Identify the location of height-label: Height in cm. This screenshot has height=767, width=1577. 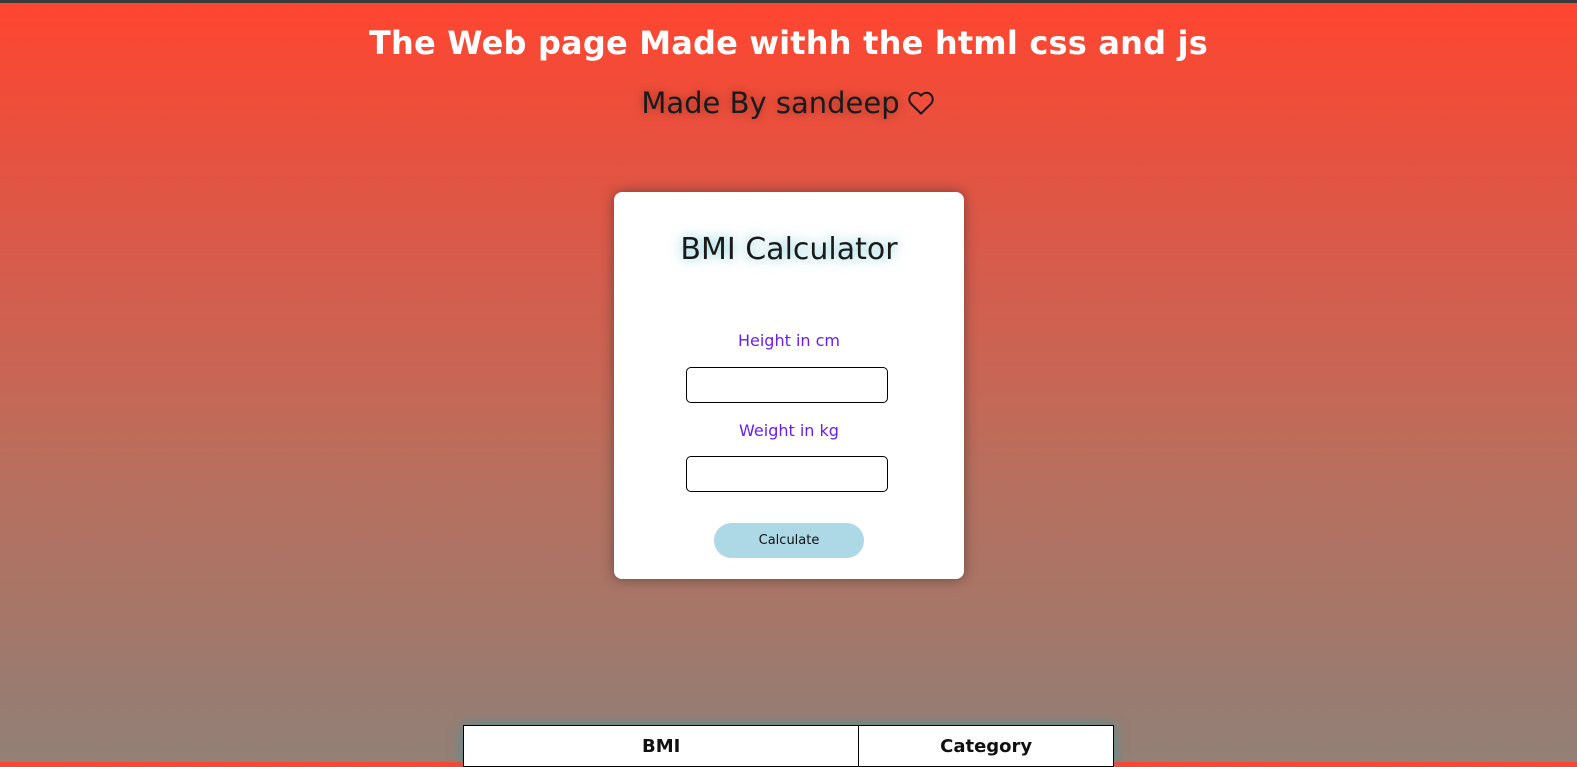
(789, 340).